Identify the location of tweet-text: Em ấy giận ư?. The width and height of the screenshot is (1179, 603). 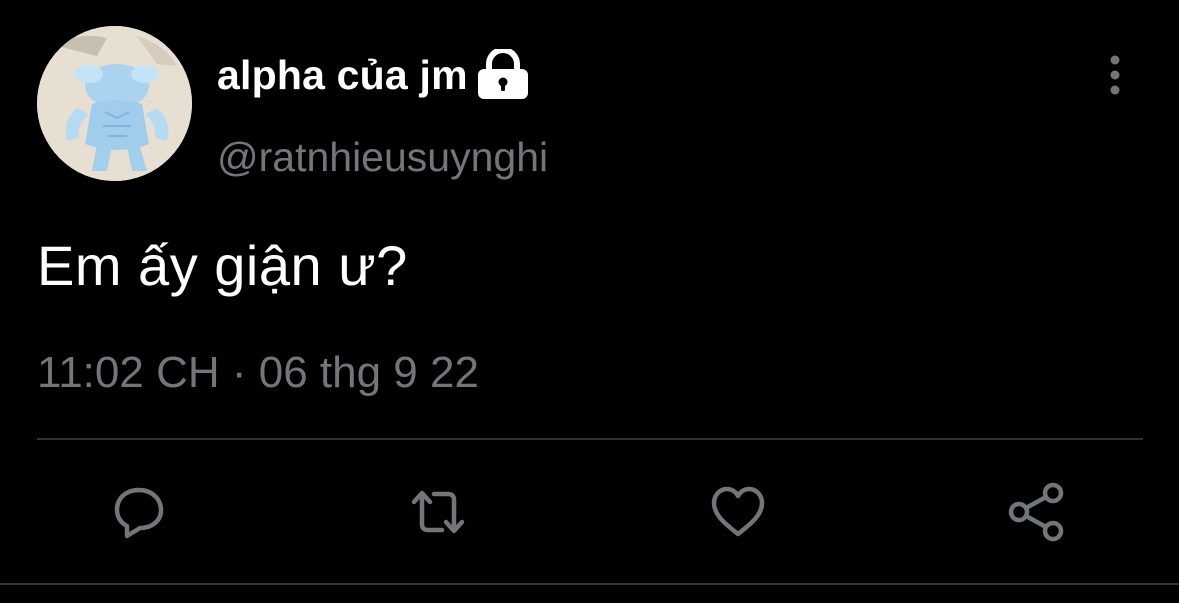
(222, 265).